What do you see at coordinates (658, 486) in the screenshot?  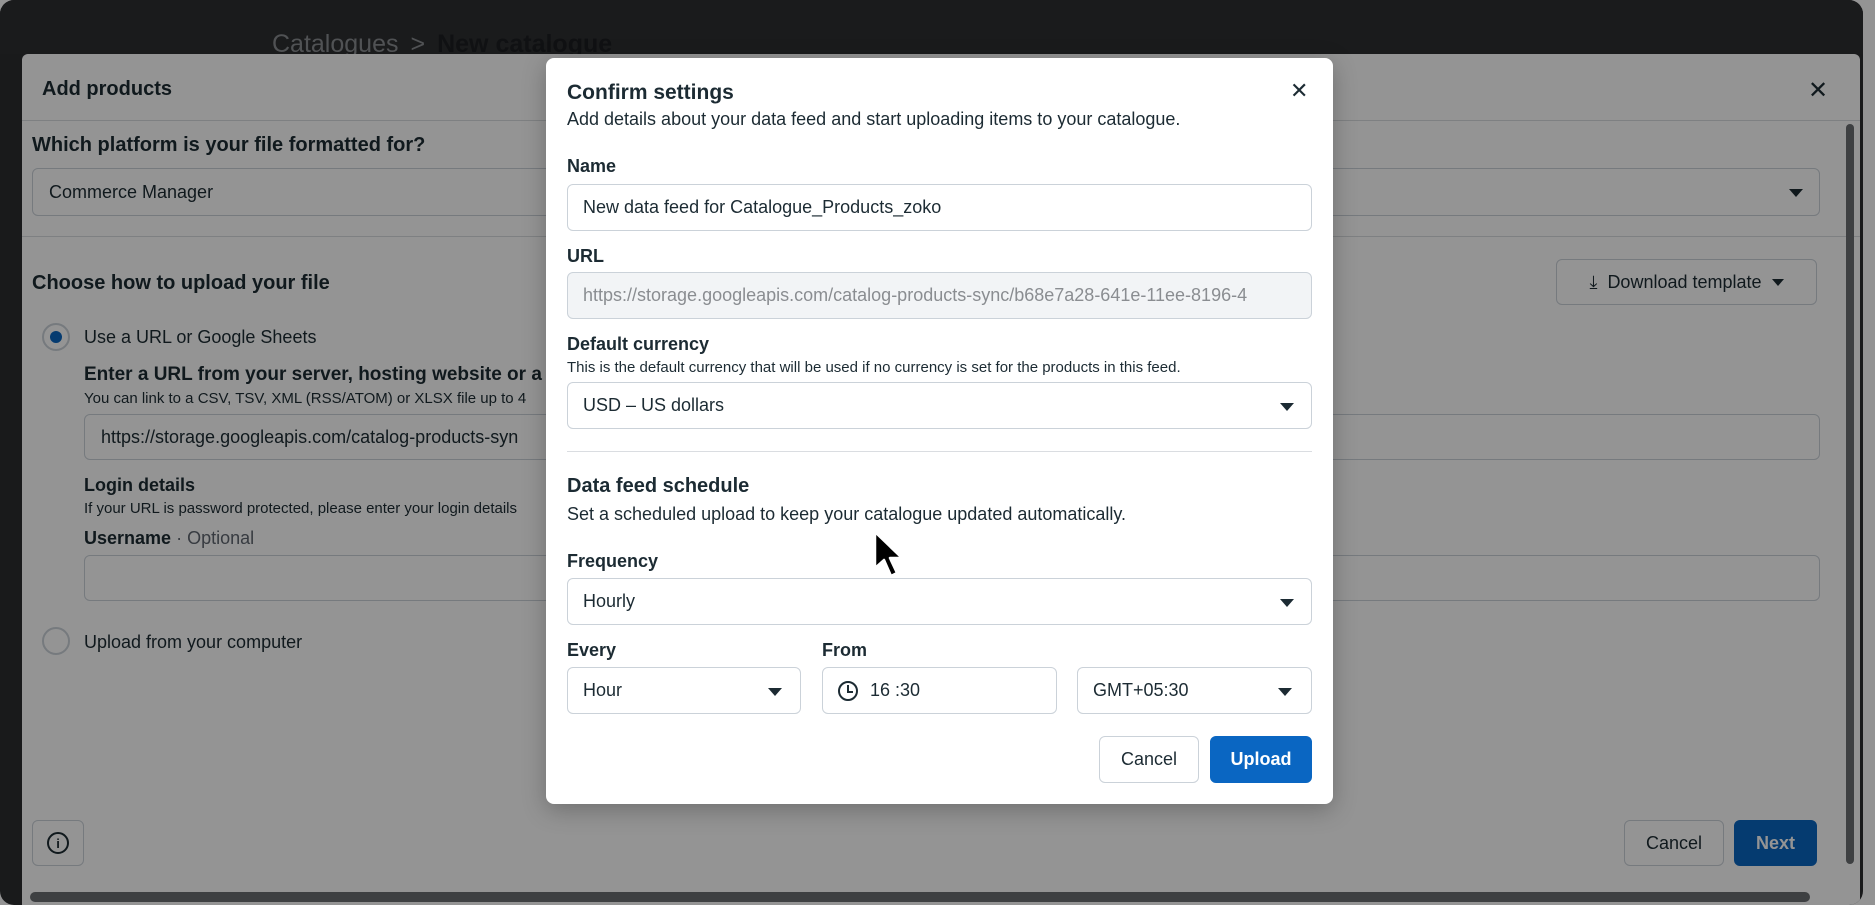 I see `schedule-heading: Data feed schedule` at bounding box center [658, 486].